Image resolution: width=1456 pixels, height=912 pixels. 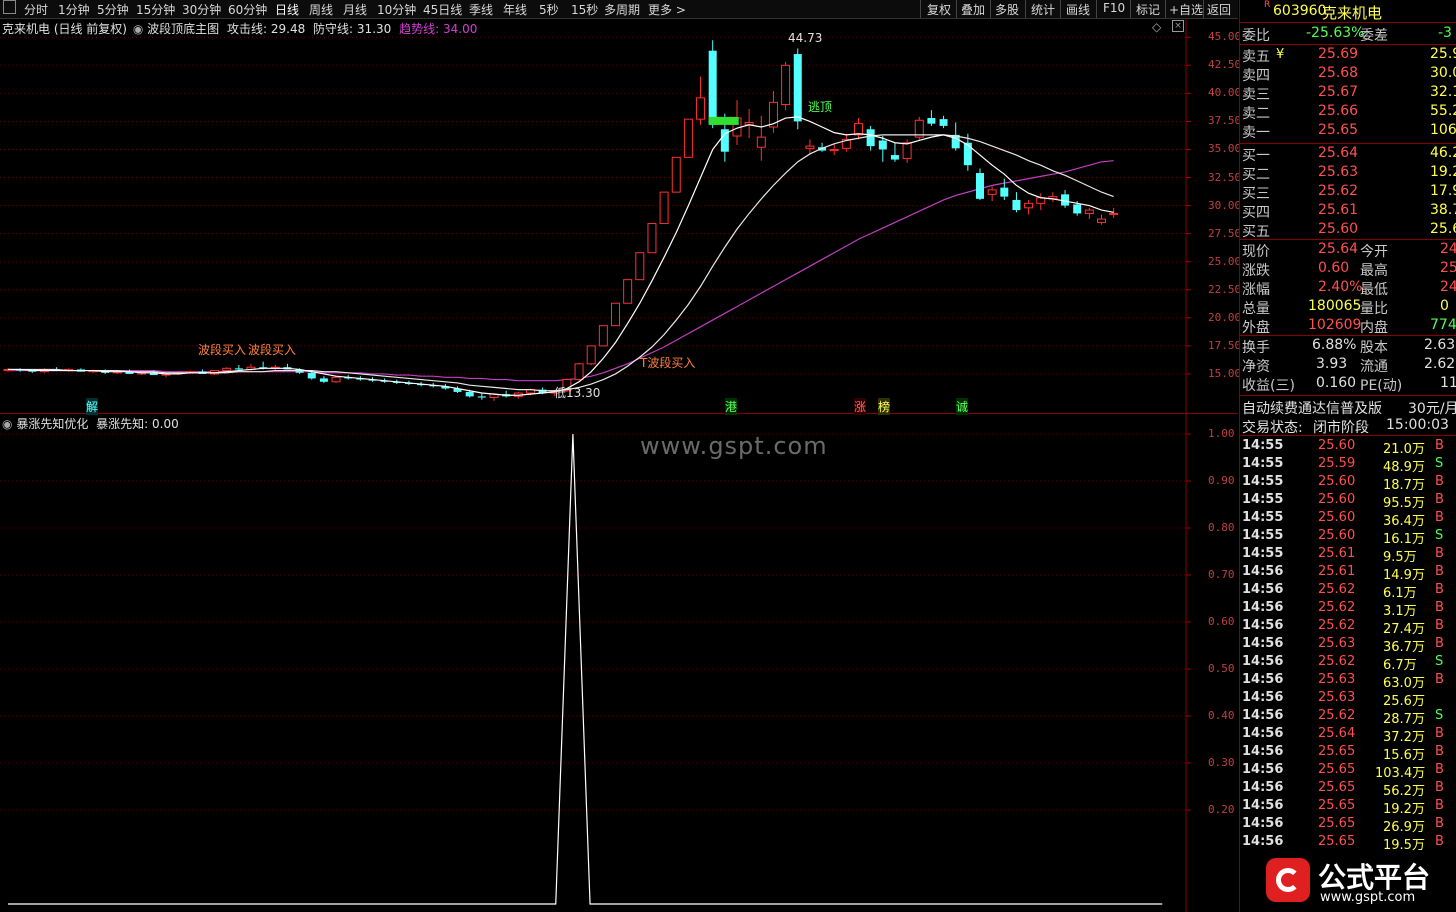 What do you see at coordinates (1338, 130) in the screenshot?
I see `ask-price: 25.65` at bounding box center [1338, 130].